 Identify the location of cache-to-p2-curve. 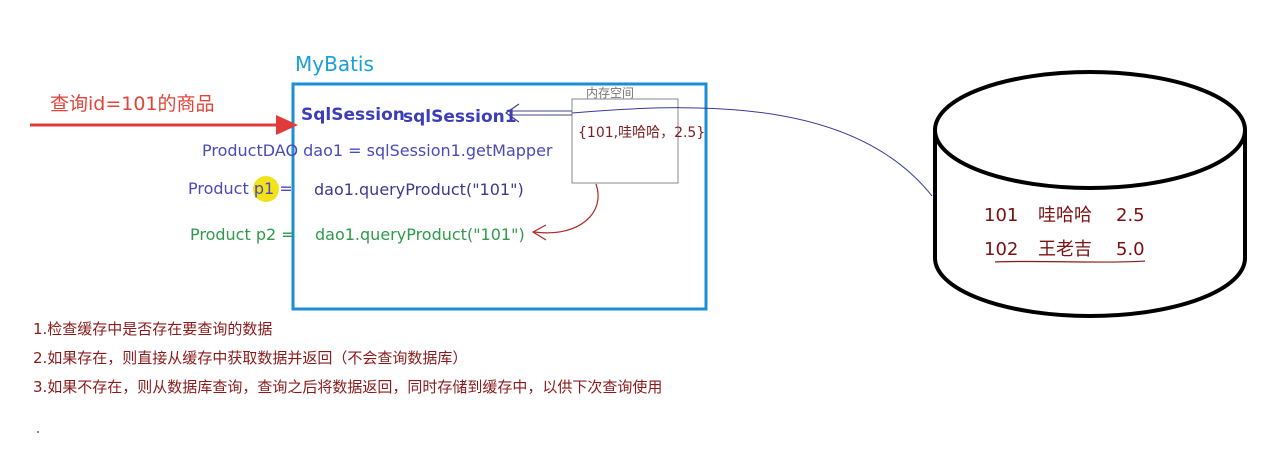
(566, 208).